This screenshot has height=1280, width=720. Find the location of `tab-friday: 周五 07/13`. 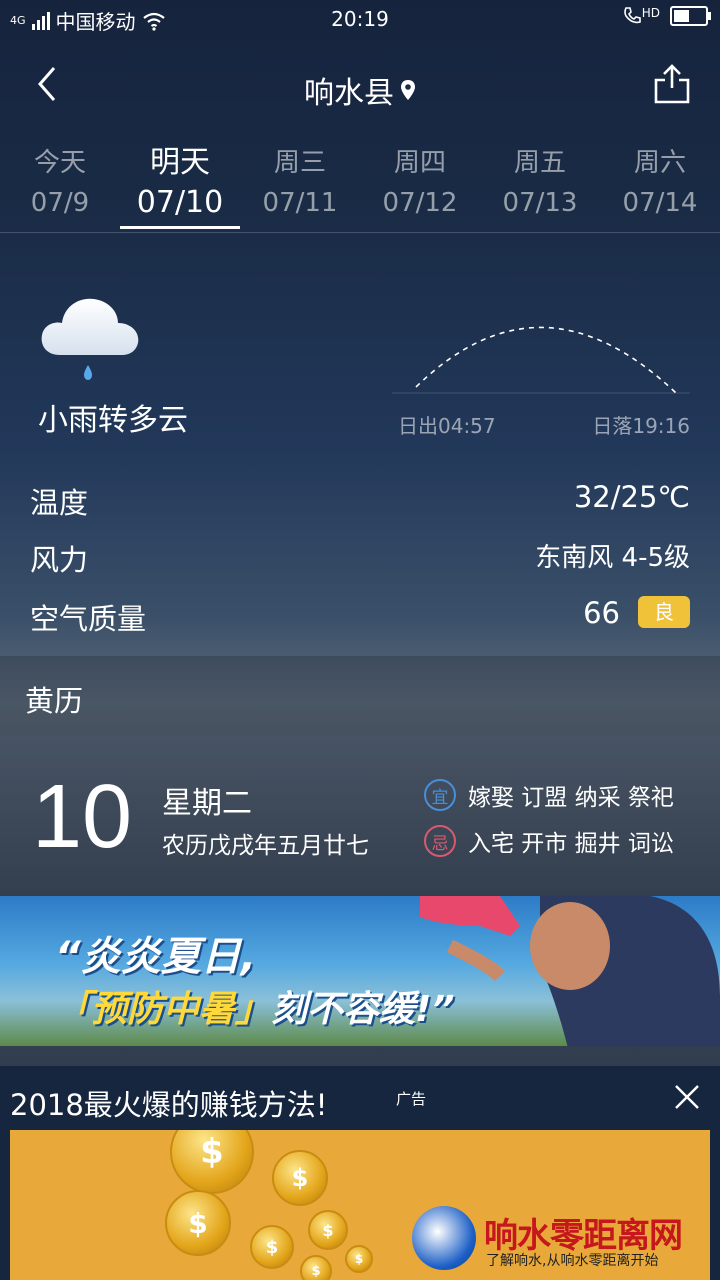

tab-friday: 周五 07/13 is located at coordinates (540, 180).